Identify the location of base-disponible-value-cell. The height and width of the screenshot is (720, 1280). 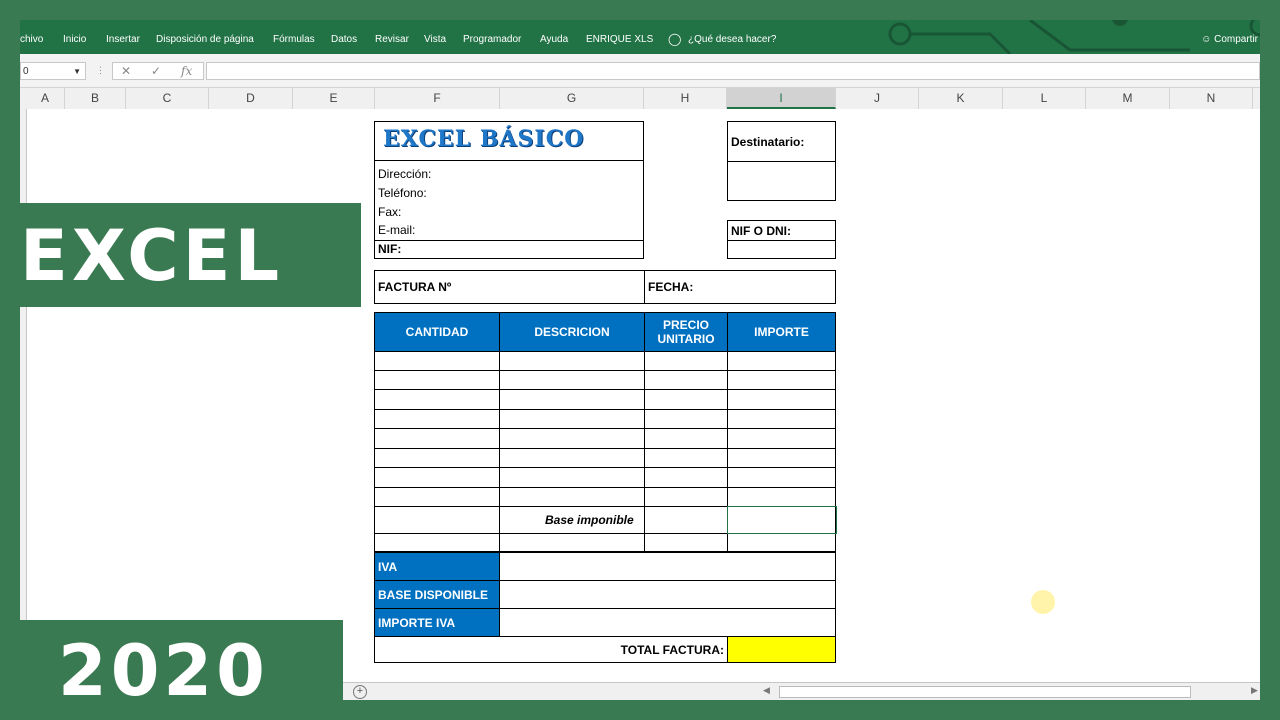
(667, 594).